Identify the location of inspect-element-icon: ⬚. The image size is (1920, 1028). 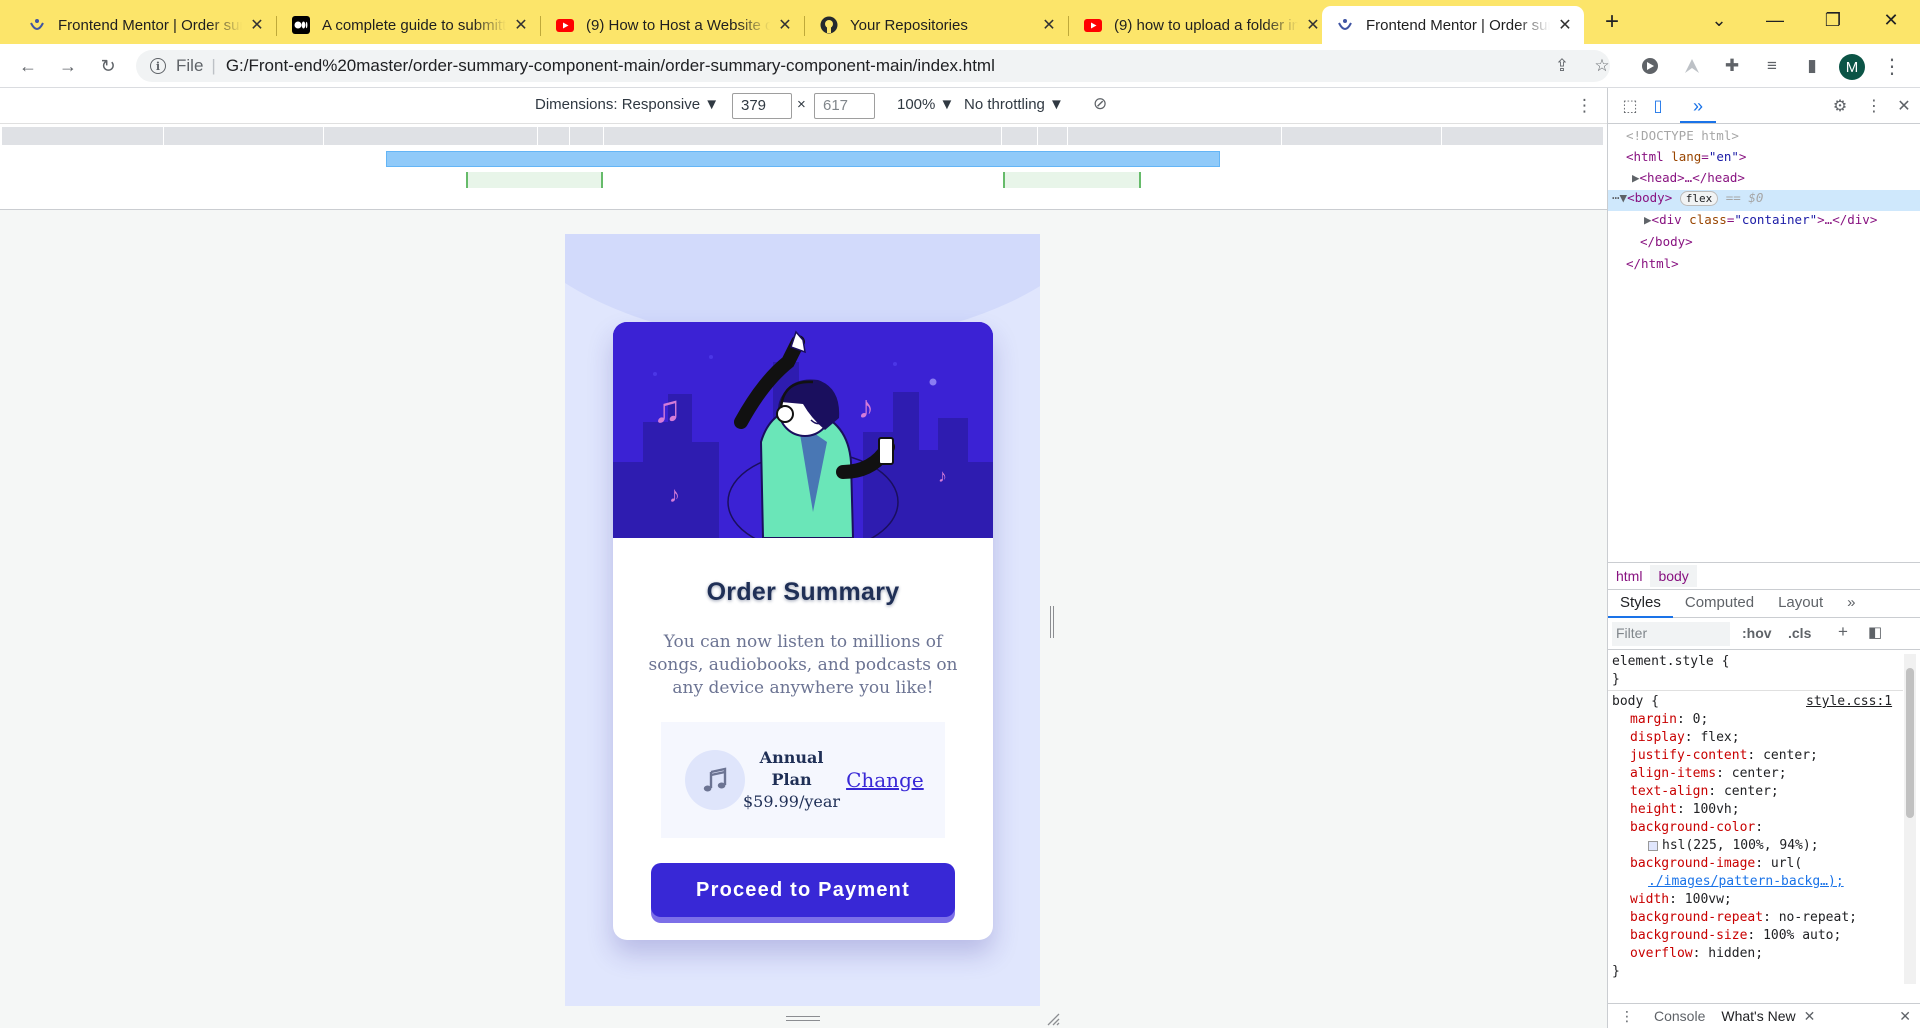
(1630, 106).